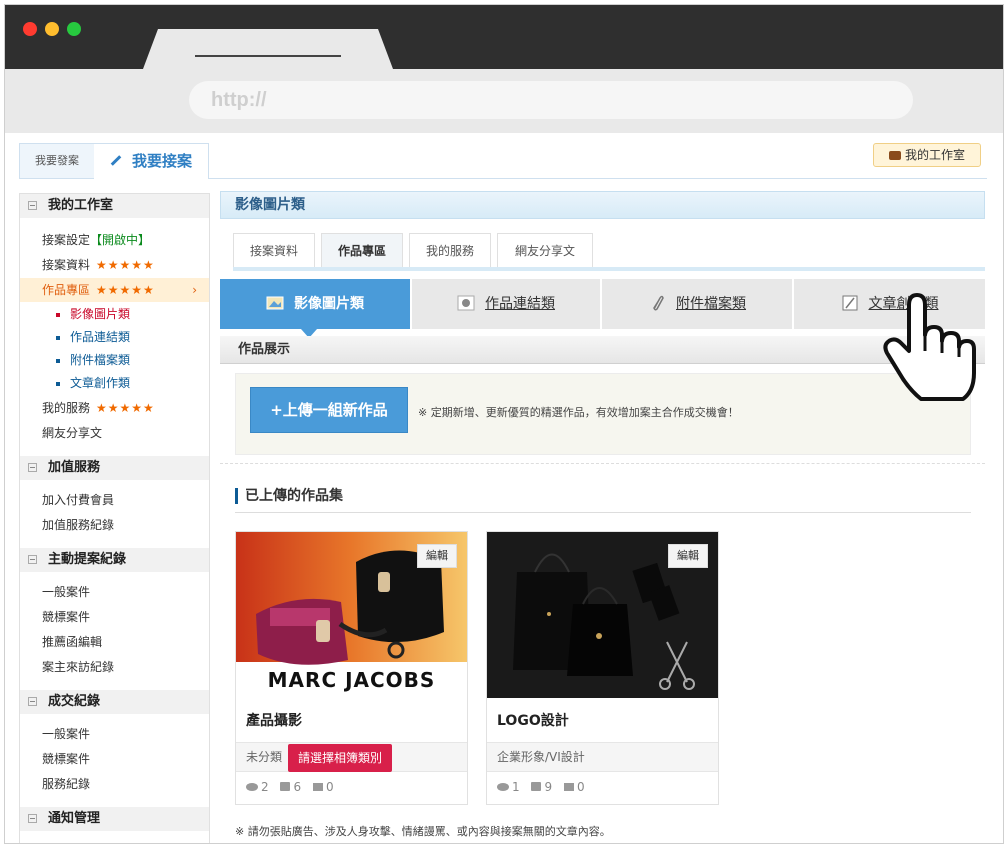 The image size is (1008, 848). Describe the element at coordinates (658, 303) in the screenshot. I see `paperclip-icon` at that location.